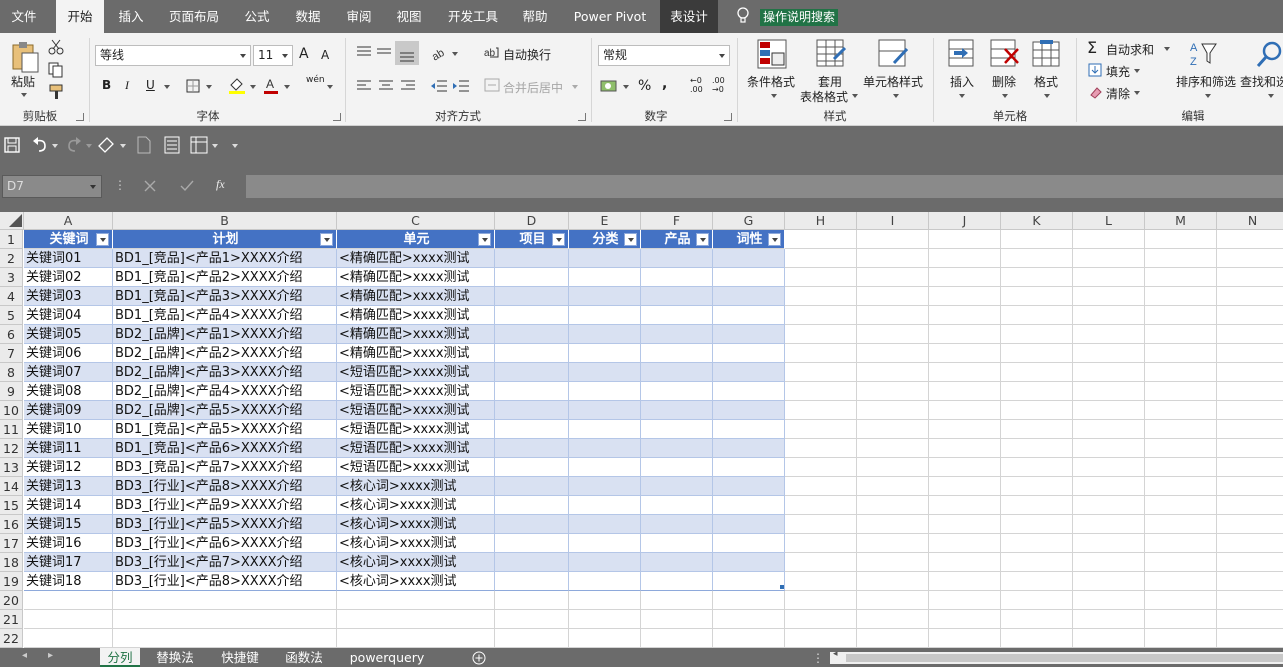  I want to click on font-name-combo: 等线, so click(173, 55).